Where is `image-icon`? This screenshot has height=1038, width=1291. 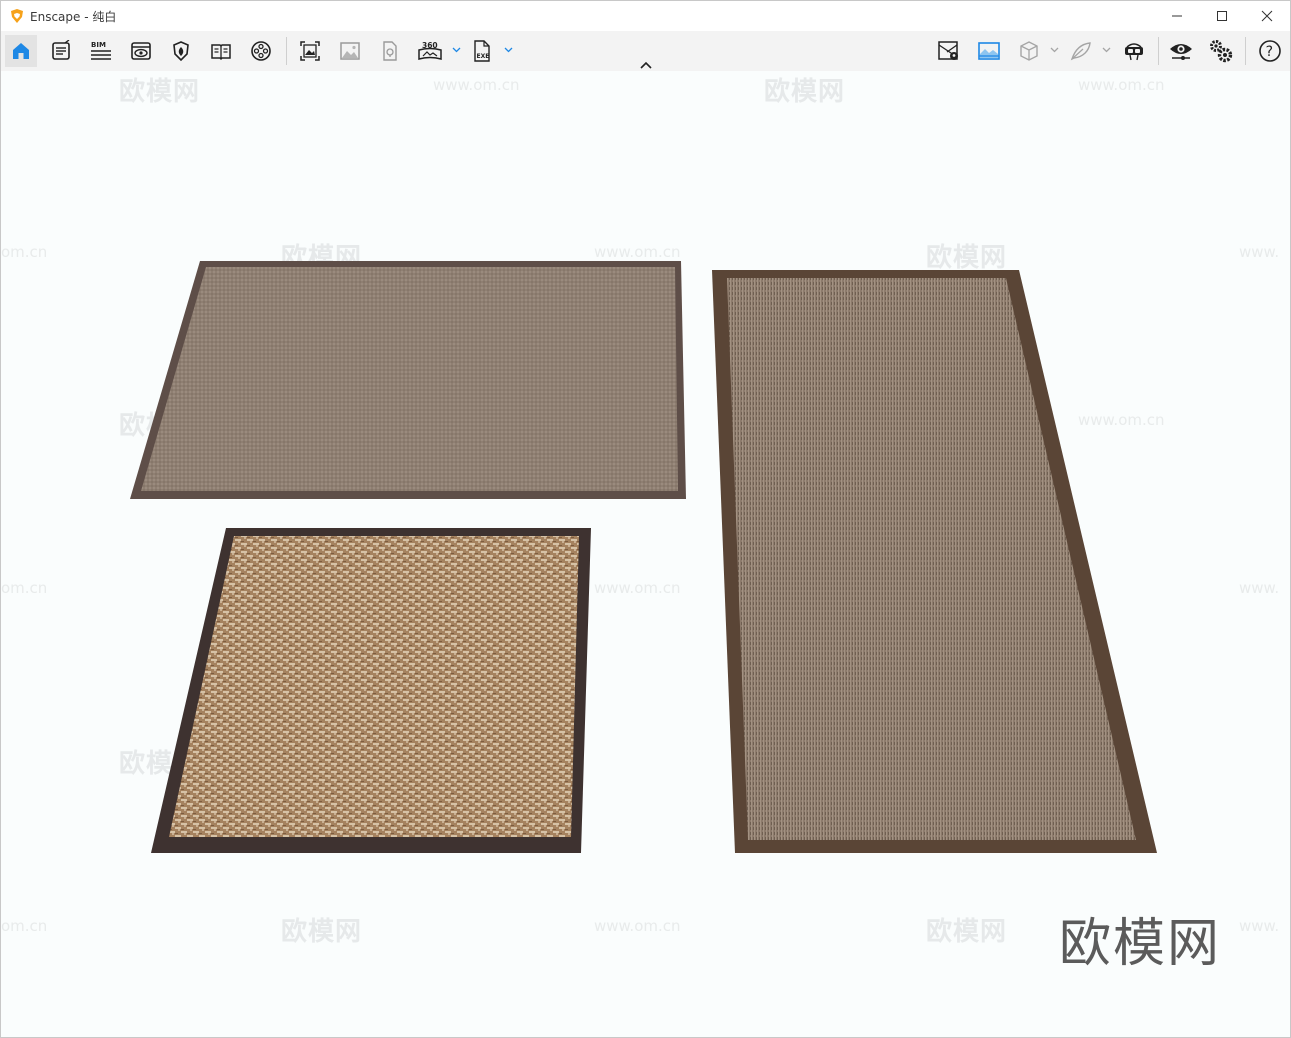 image-icon is located at coordinates (350, 51).